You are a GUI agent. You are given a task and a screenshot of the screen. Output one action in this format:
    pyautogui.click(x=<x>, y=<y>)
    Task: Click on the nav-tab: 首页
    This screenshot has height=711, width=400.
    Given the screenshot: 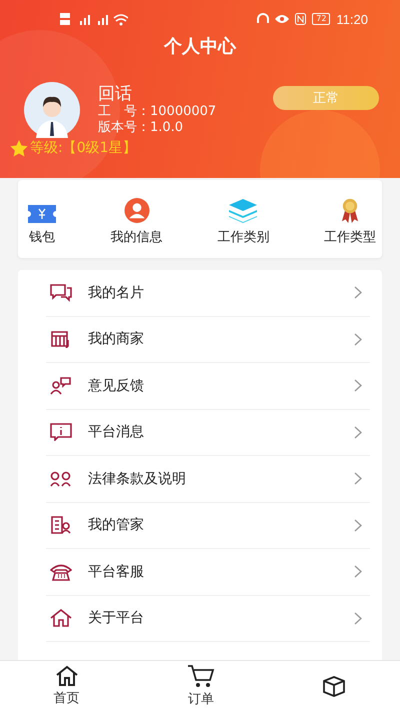 What is the action you would take?
    pyautogui.click(x=67, y=686)
    